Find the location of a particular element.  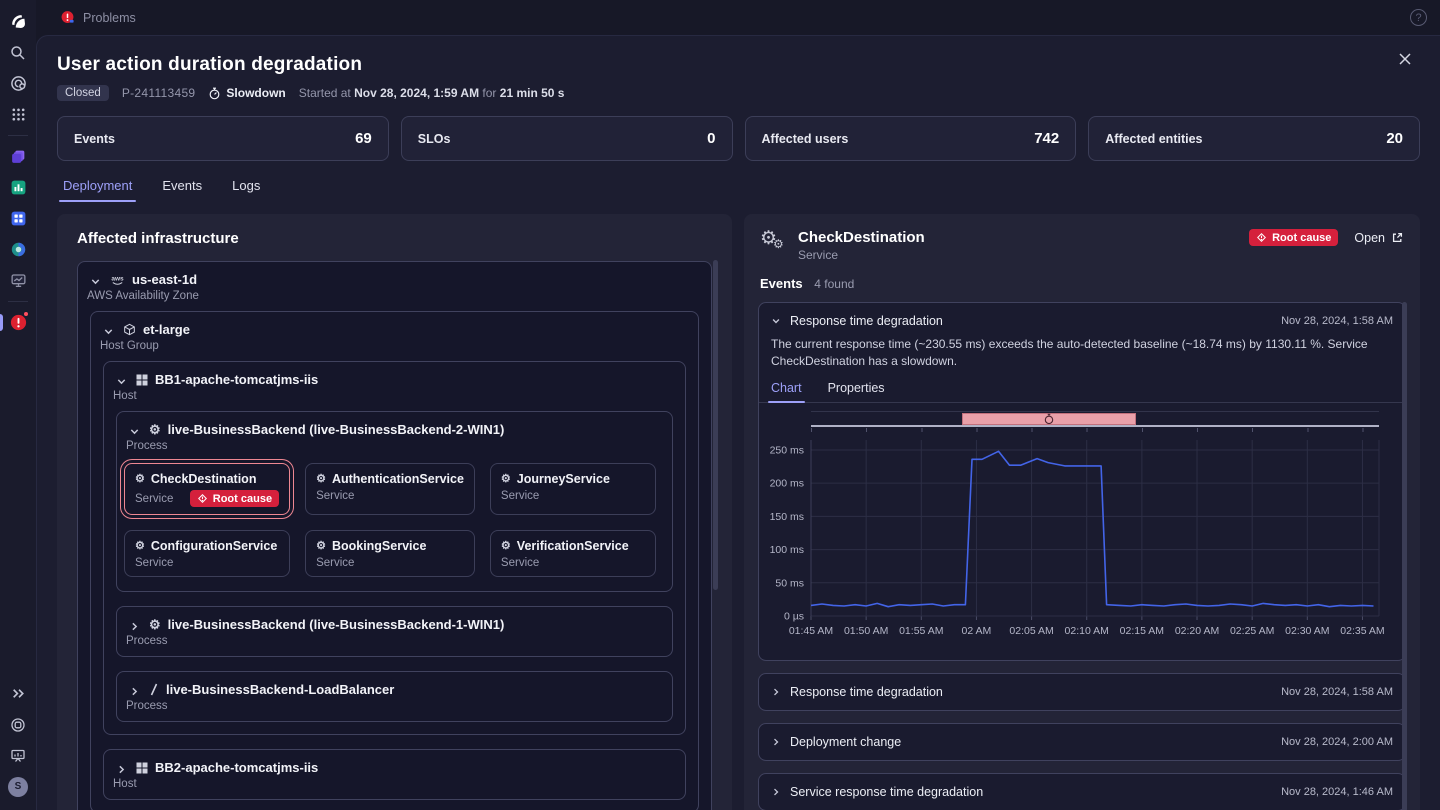

tab-problems: Problems is located at coordinates (98, 17).